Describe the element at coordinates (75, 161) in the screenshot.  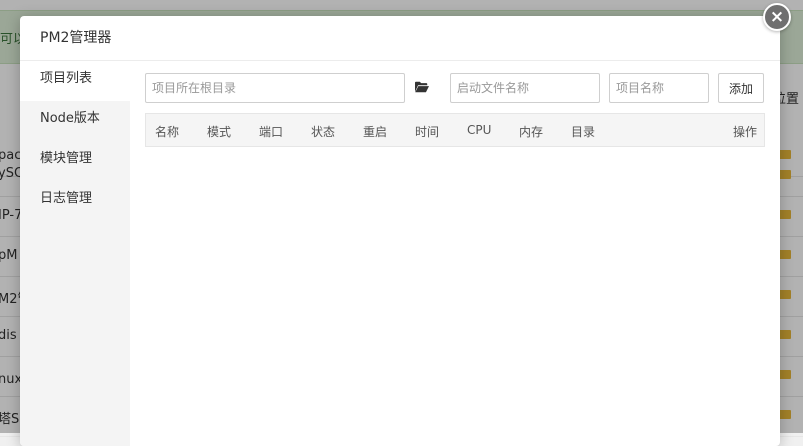
I see `sidebar-item-module-management: 模块管理` at that location.